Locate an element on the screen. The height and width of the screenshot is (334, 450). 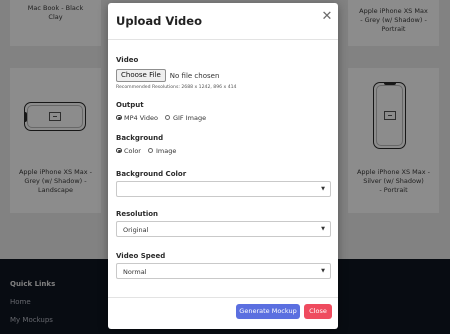
choose-file-button: Choose File is located at coordinates (141, 75).